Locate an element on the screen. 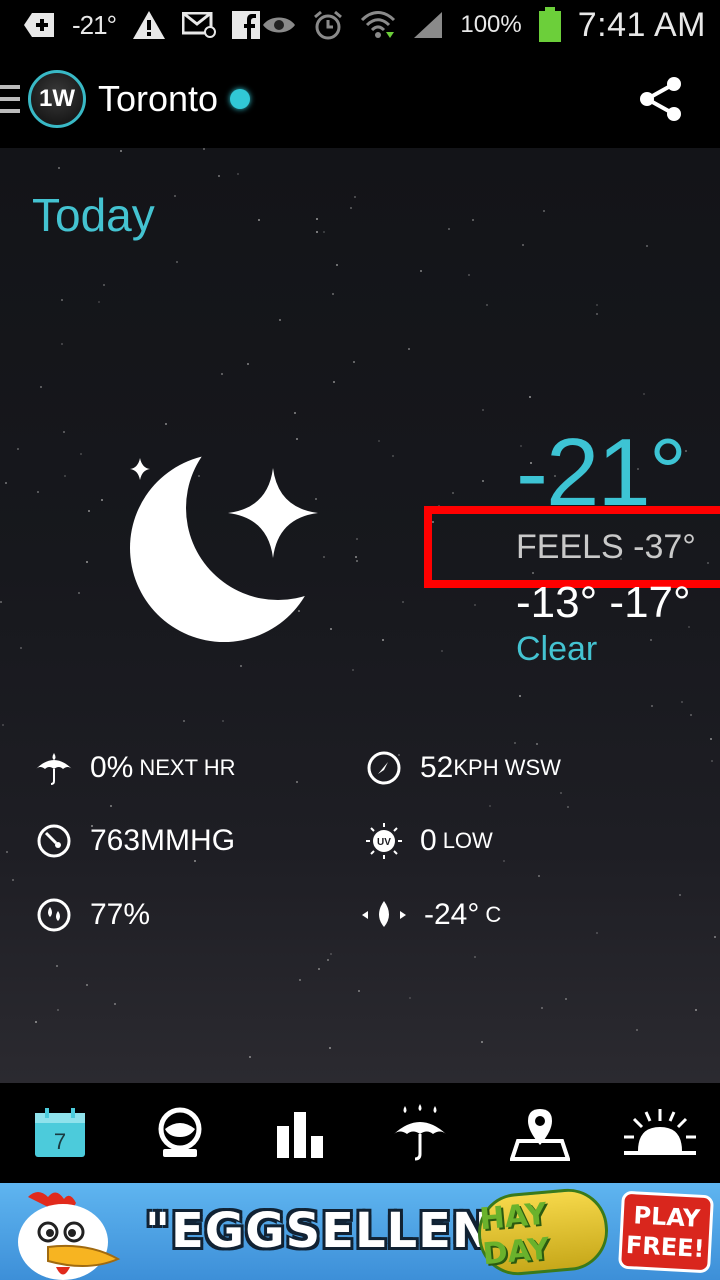  calendar-icon: 7 is located at coordinates (60, 1133).